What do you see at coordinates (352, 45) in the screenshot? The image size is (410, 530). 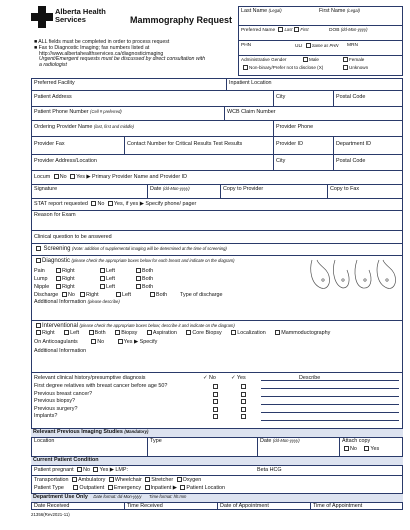 I see `mrn-field: MRN` at bounding box center [352, 45].